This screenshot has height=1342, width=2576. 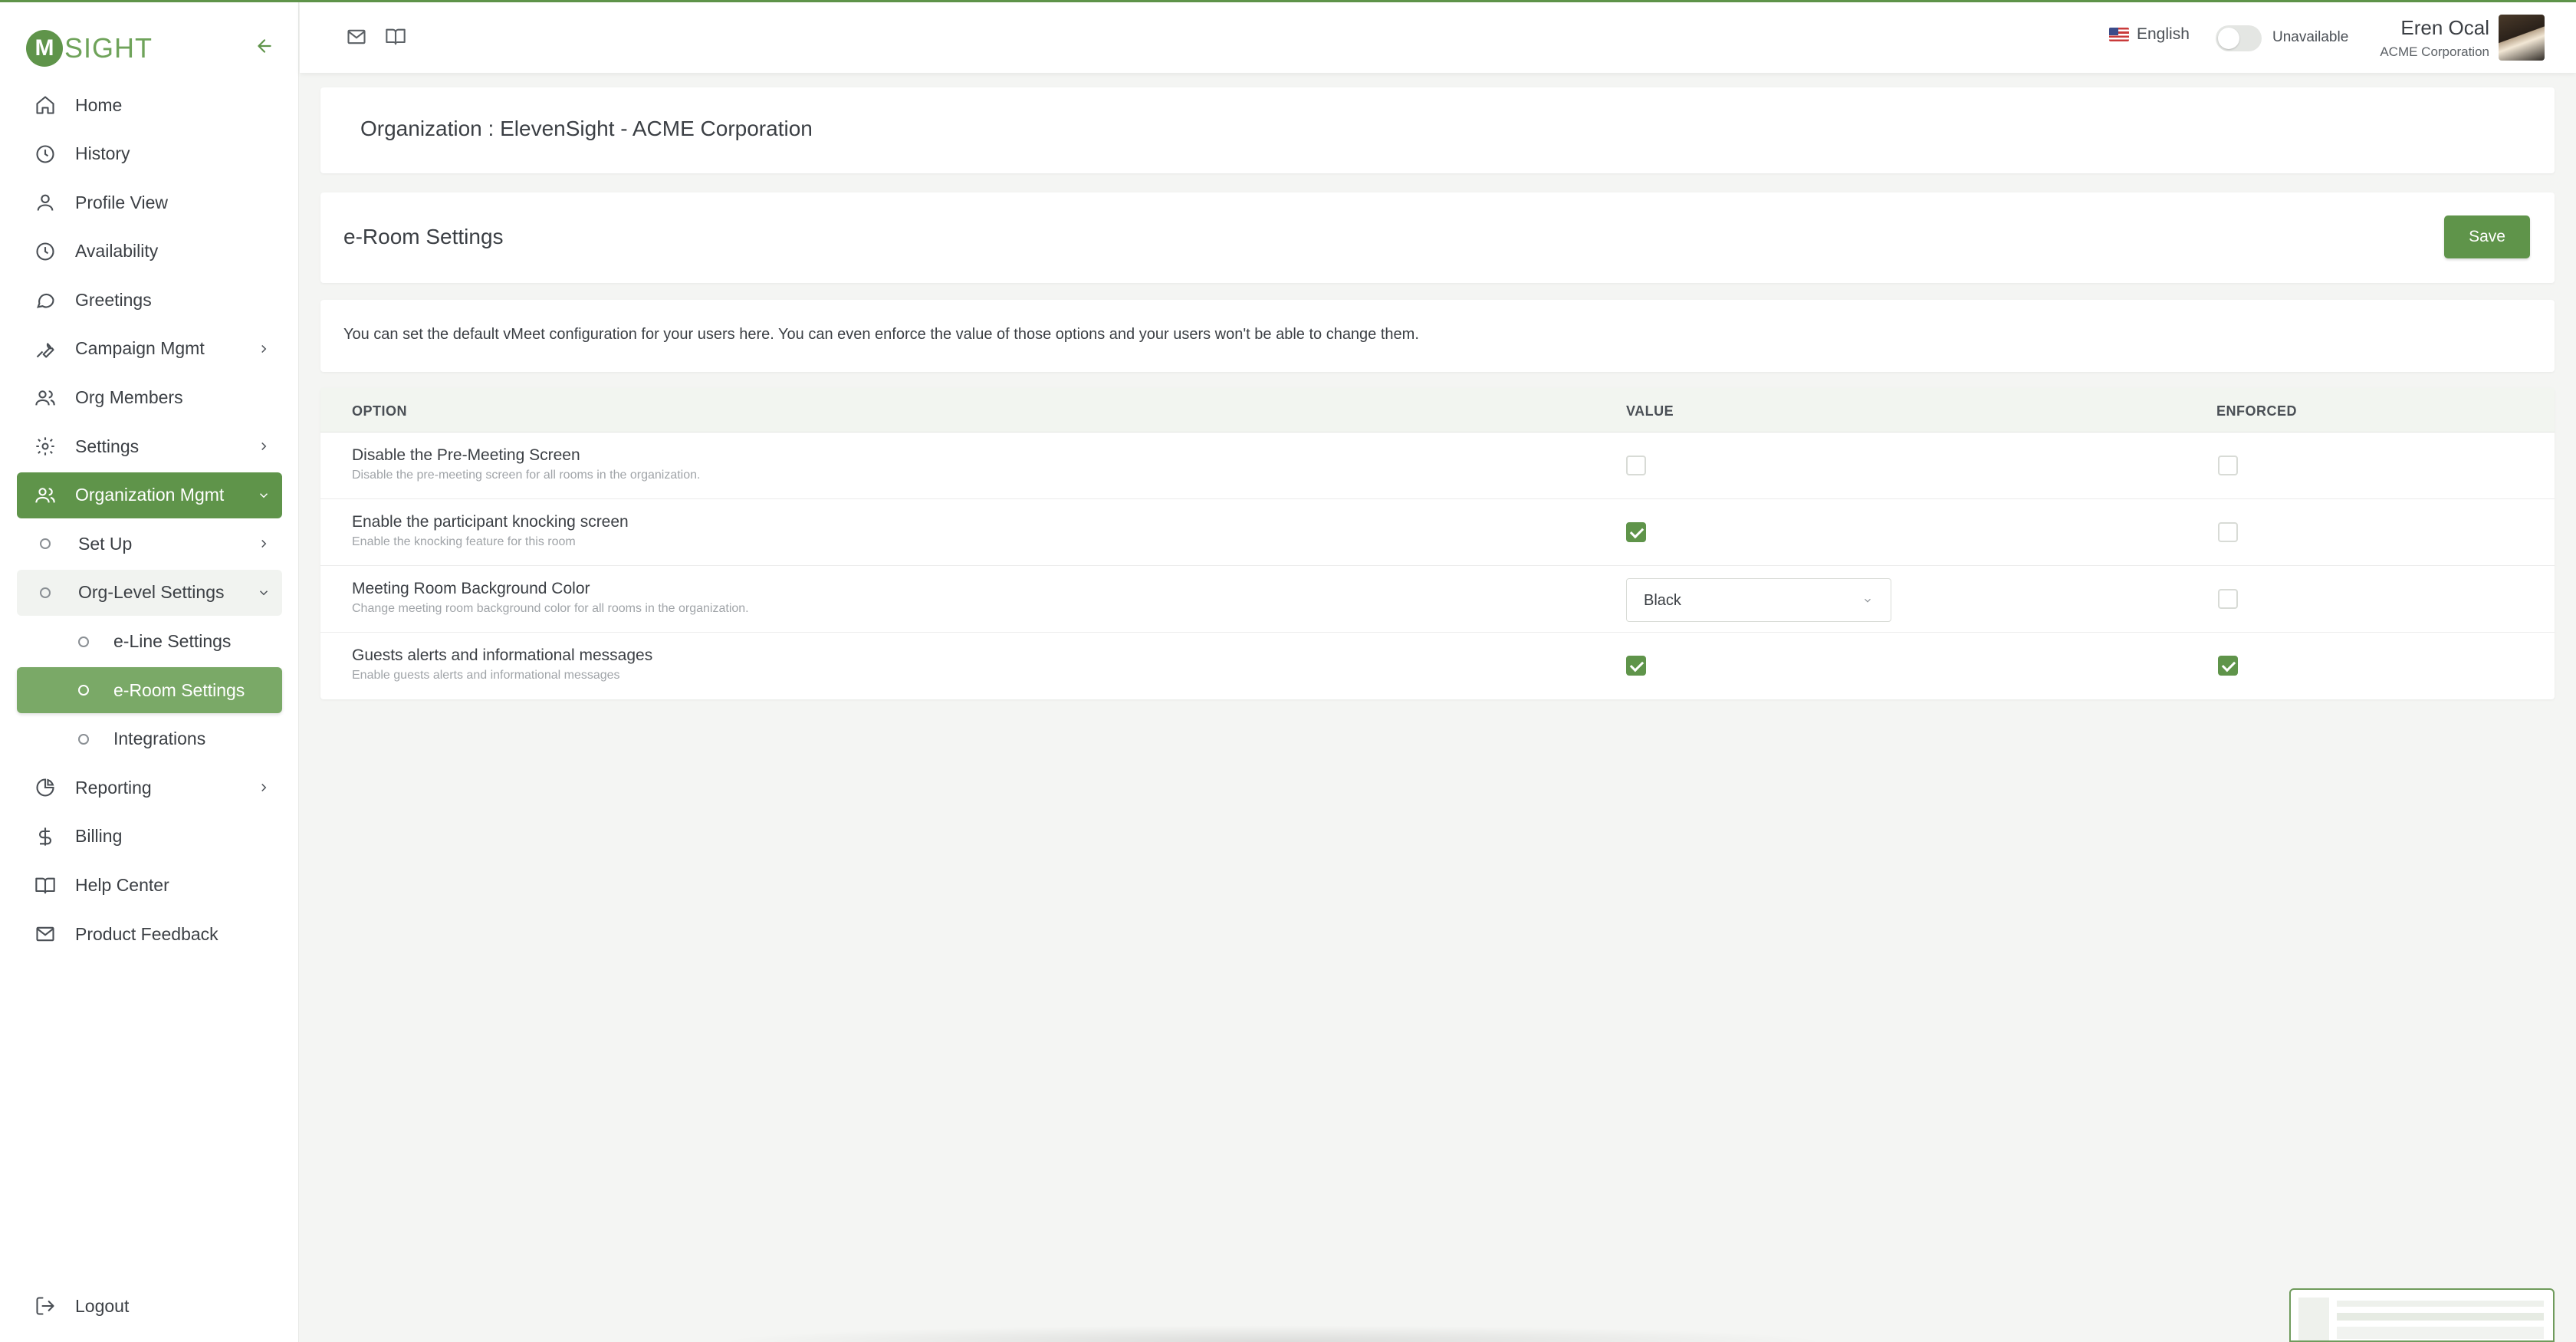 What do you see at coordinates (149, 105) in the screenshot?
I see `sidebar-item-home: Home` at bounding box center [149, 105].